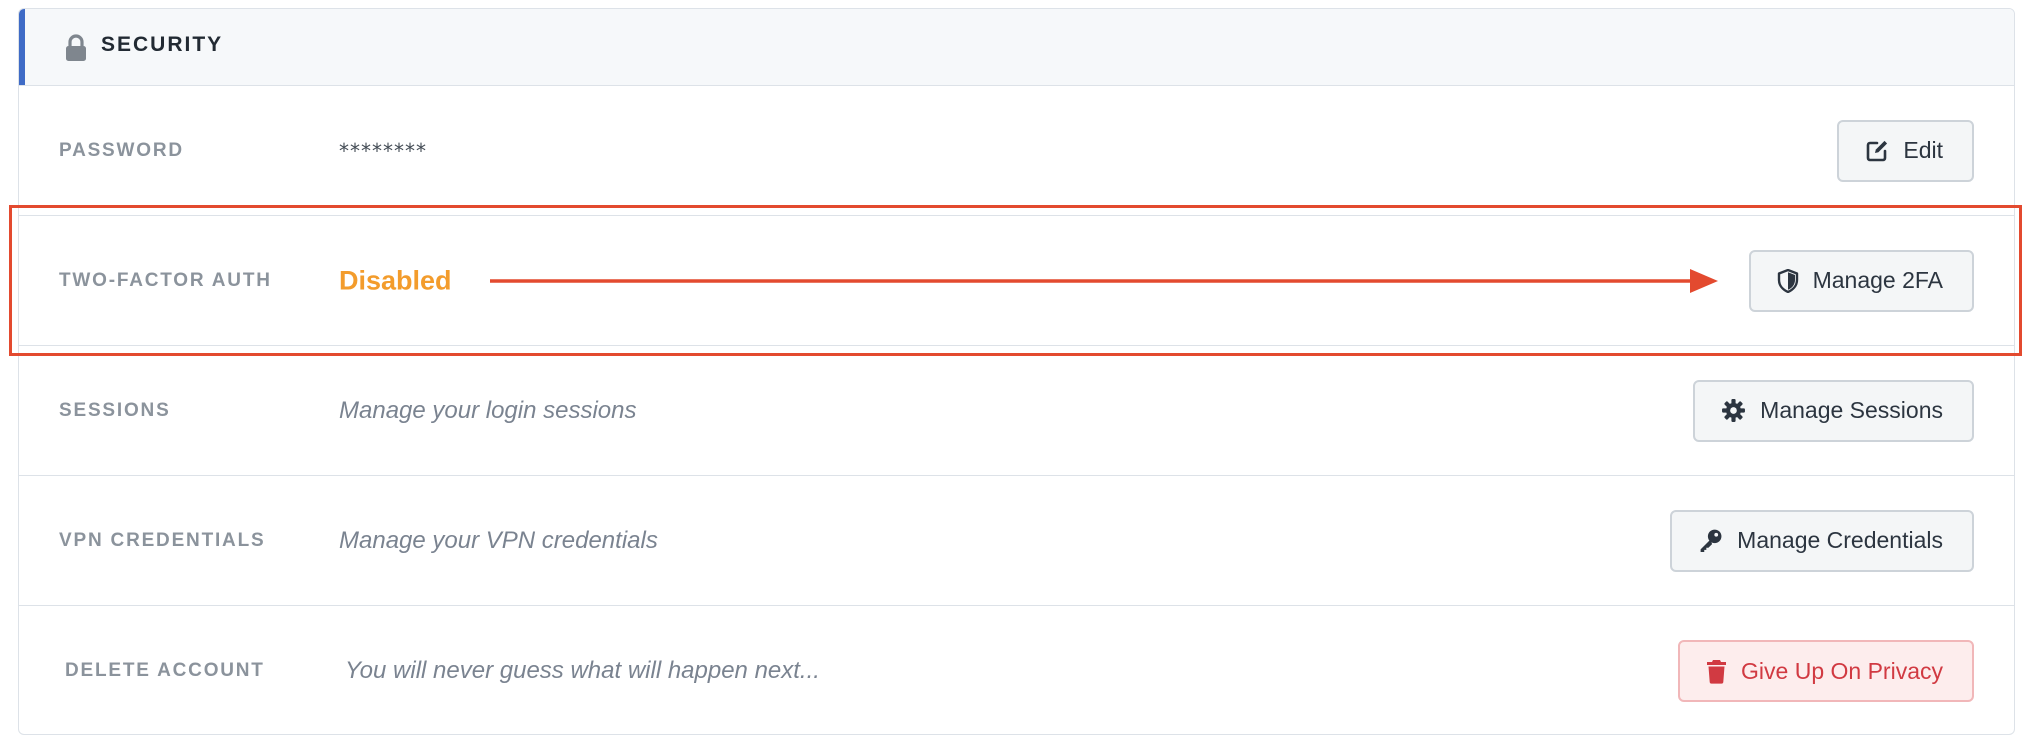  I want to click on sessions-description: Manage your login sessions, so click(488, 410).